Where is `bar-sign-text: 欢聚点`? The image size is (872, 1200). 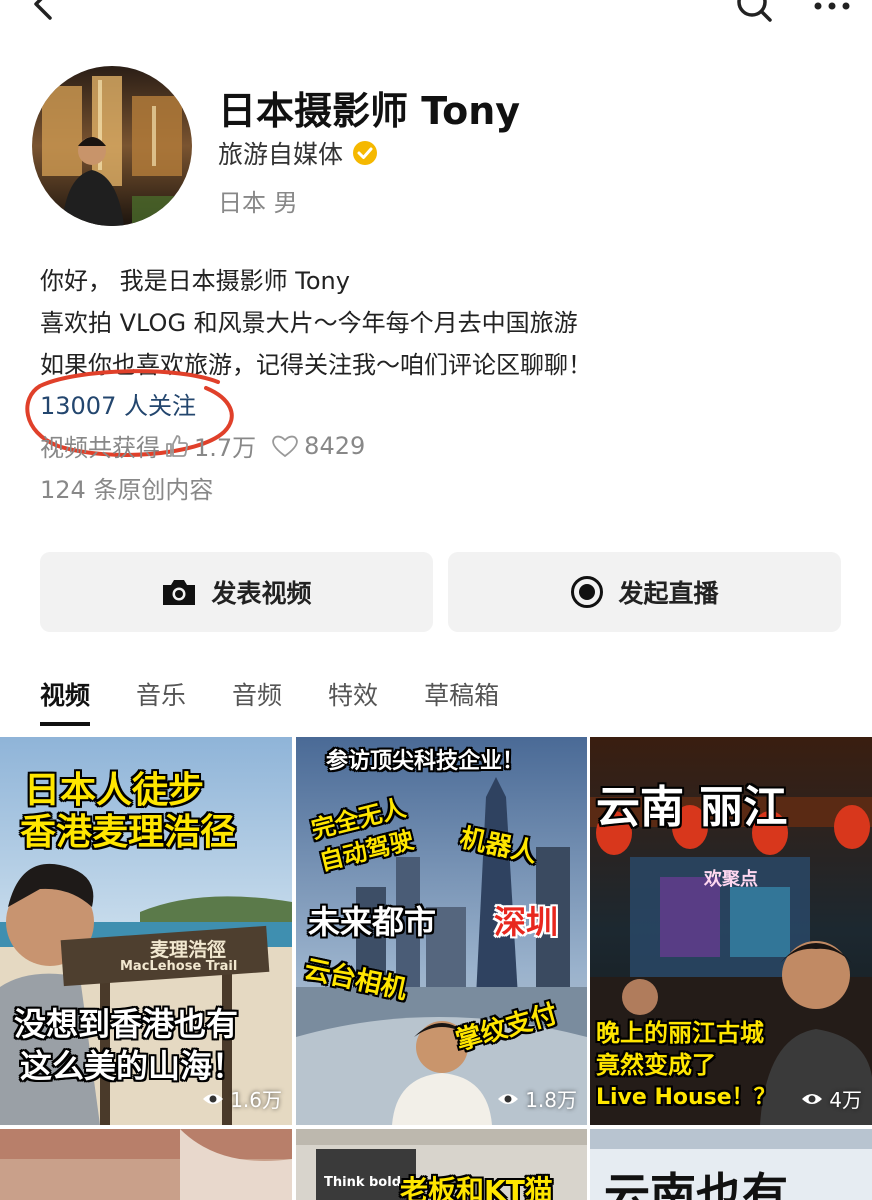 bar-sign-text: 欢聚点 is located at coordinates (731, 879).